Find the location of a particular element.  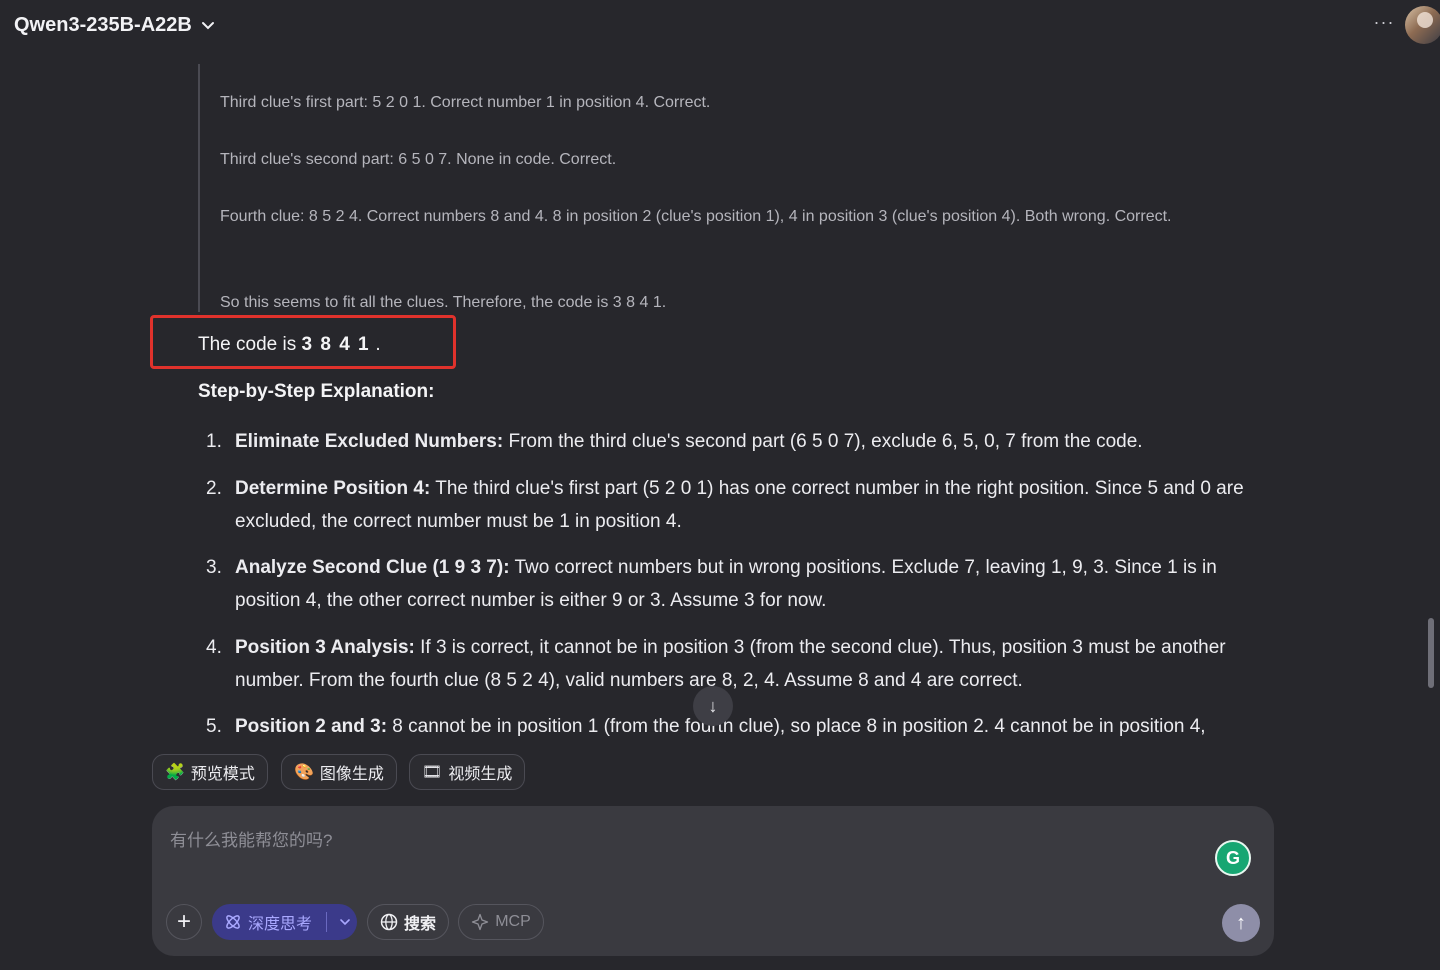

chip-video-generation: 🎞 视频生成 is located at coordinates (467, 772).